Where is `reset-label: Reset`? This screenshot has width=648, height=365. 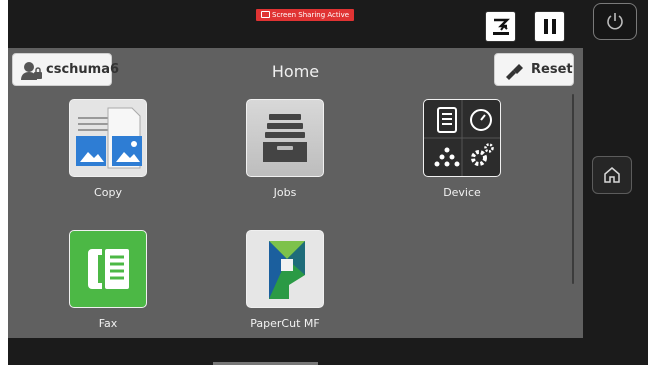 reset-label: Reset is located at coordinates (552, 69).